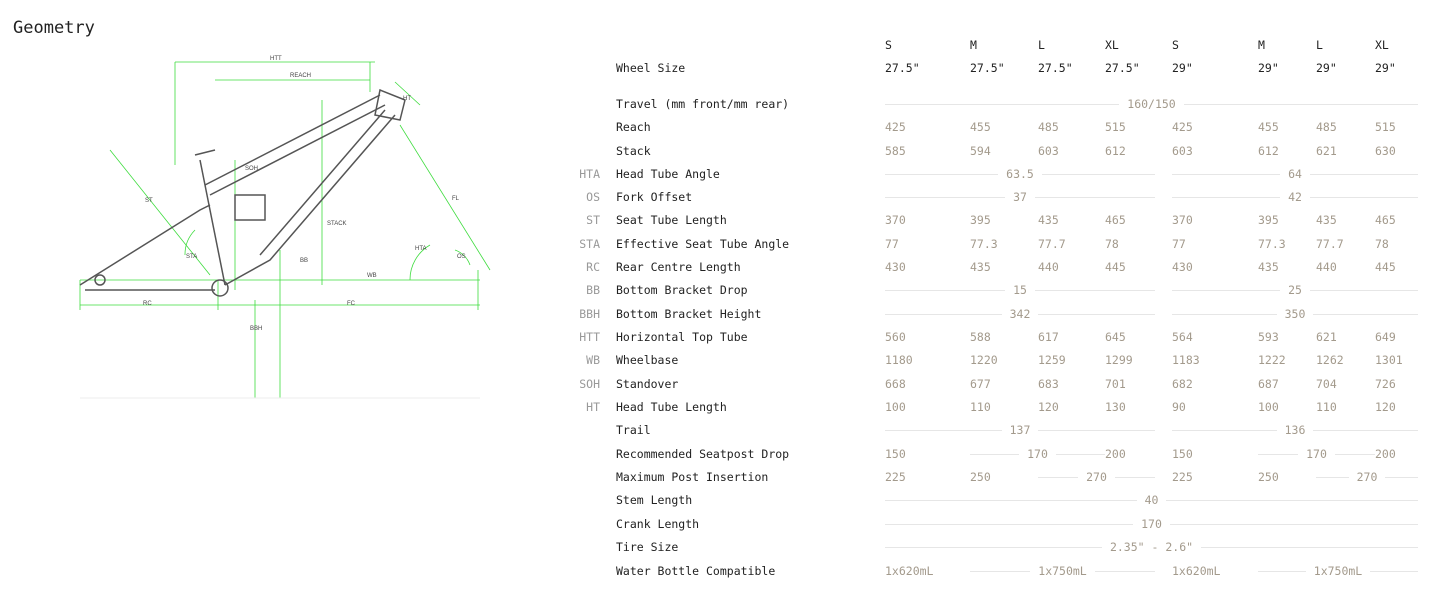  What do you see at coordinates (1020, 430) in the screenshot?
I see `spanning-value: 137` at bounding box center [1020, 430].